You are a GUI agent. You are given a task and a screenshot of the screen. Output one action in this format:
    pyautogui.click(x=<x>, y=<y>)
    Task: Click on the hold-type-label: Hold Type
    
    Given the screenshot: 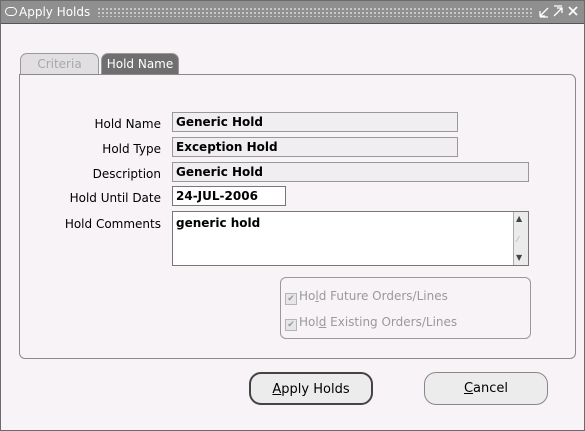 What is the action you would take?
    pyautogui.click(x=131, y=149)
    